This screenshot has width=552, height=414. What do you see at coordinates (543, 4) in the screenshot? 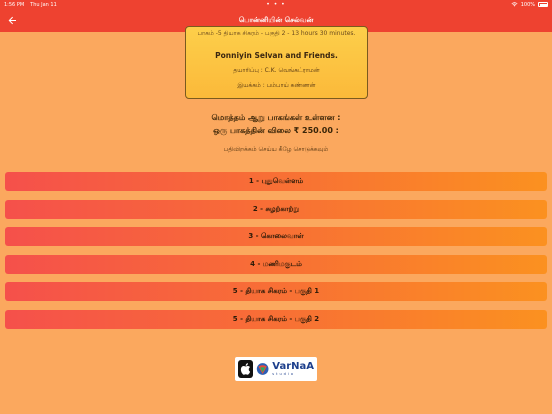
I see `battery-icon` at bounding box center [543, 4].